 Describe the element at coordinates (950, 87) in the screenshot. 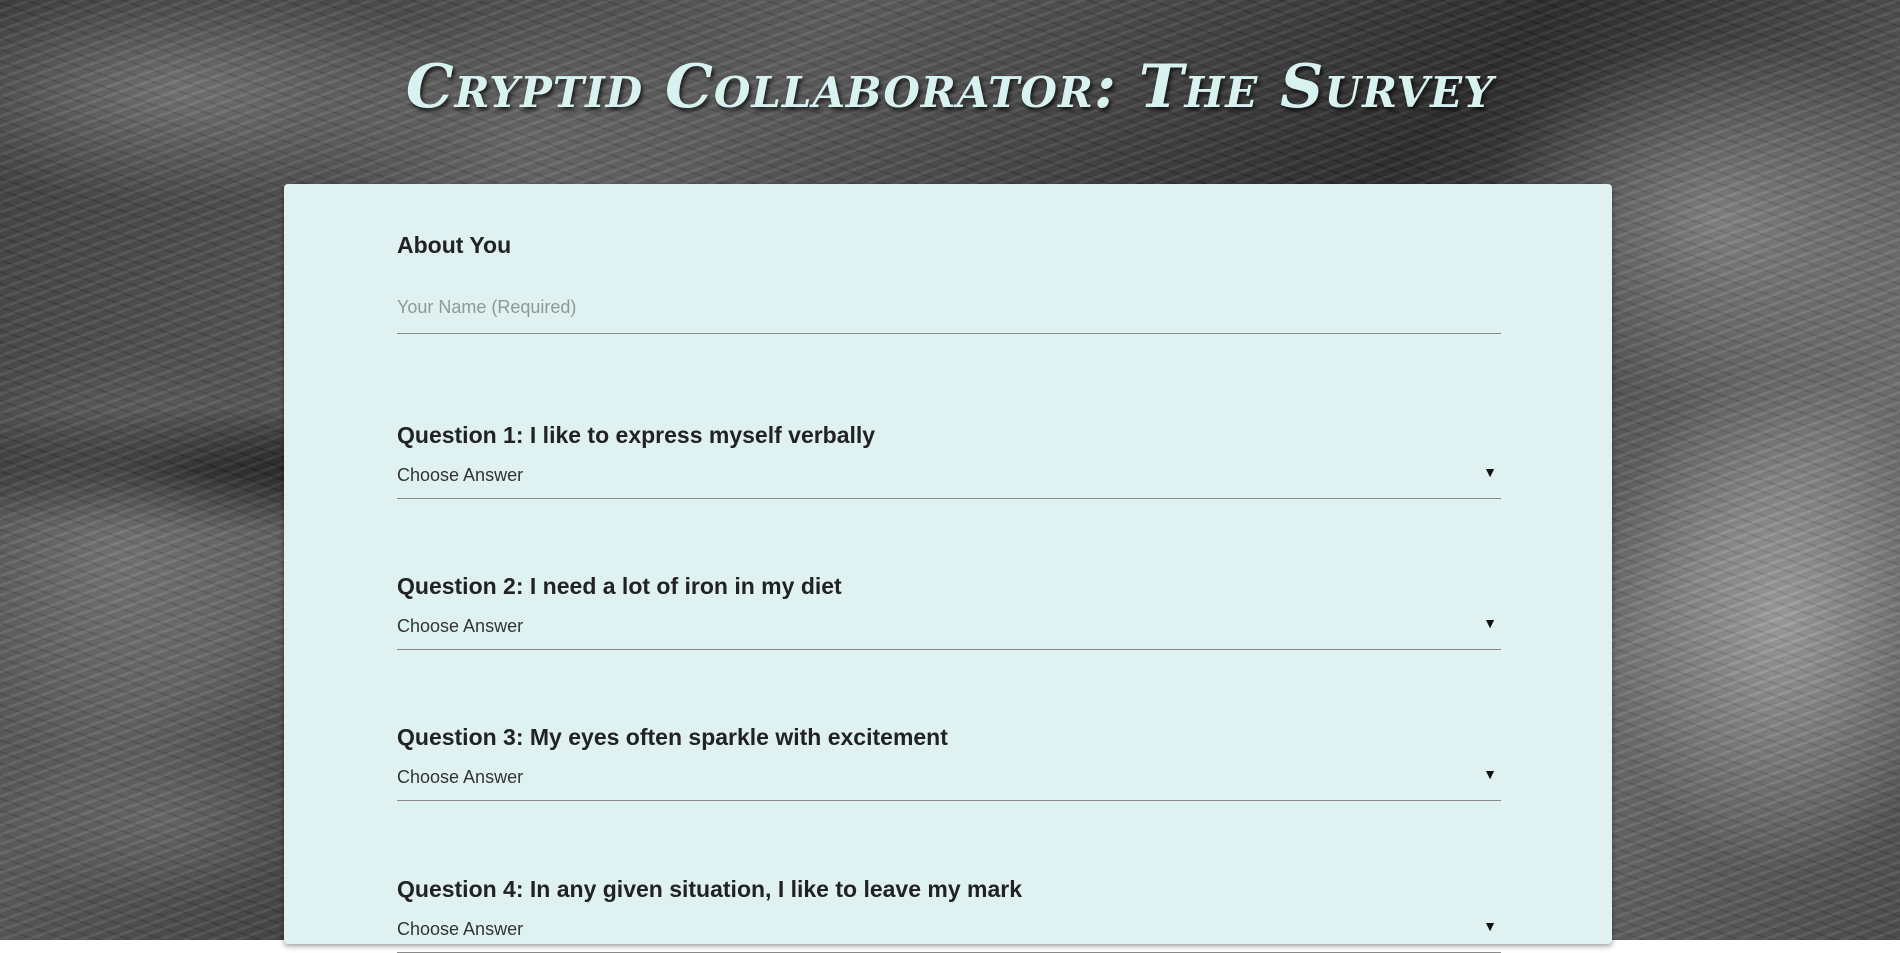

I see `page-title: Cryptid Collaborator: The Survey` at that location.